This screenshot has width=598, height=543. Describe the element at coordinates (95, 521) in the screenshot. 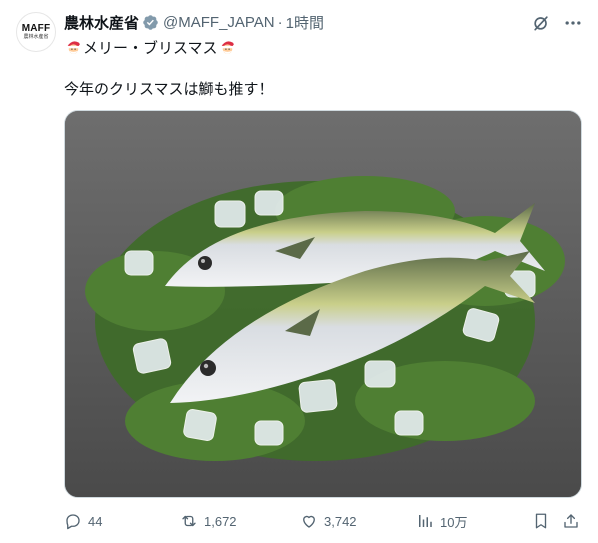

I see `reply-count: 44` at that location.